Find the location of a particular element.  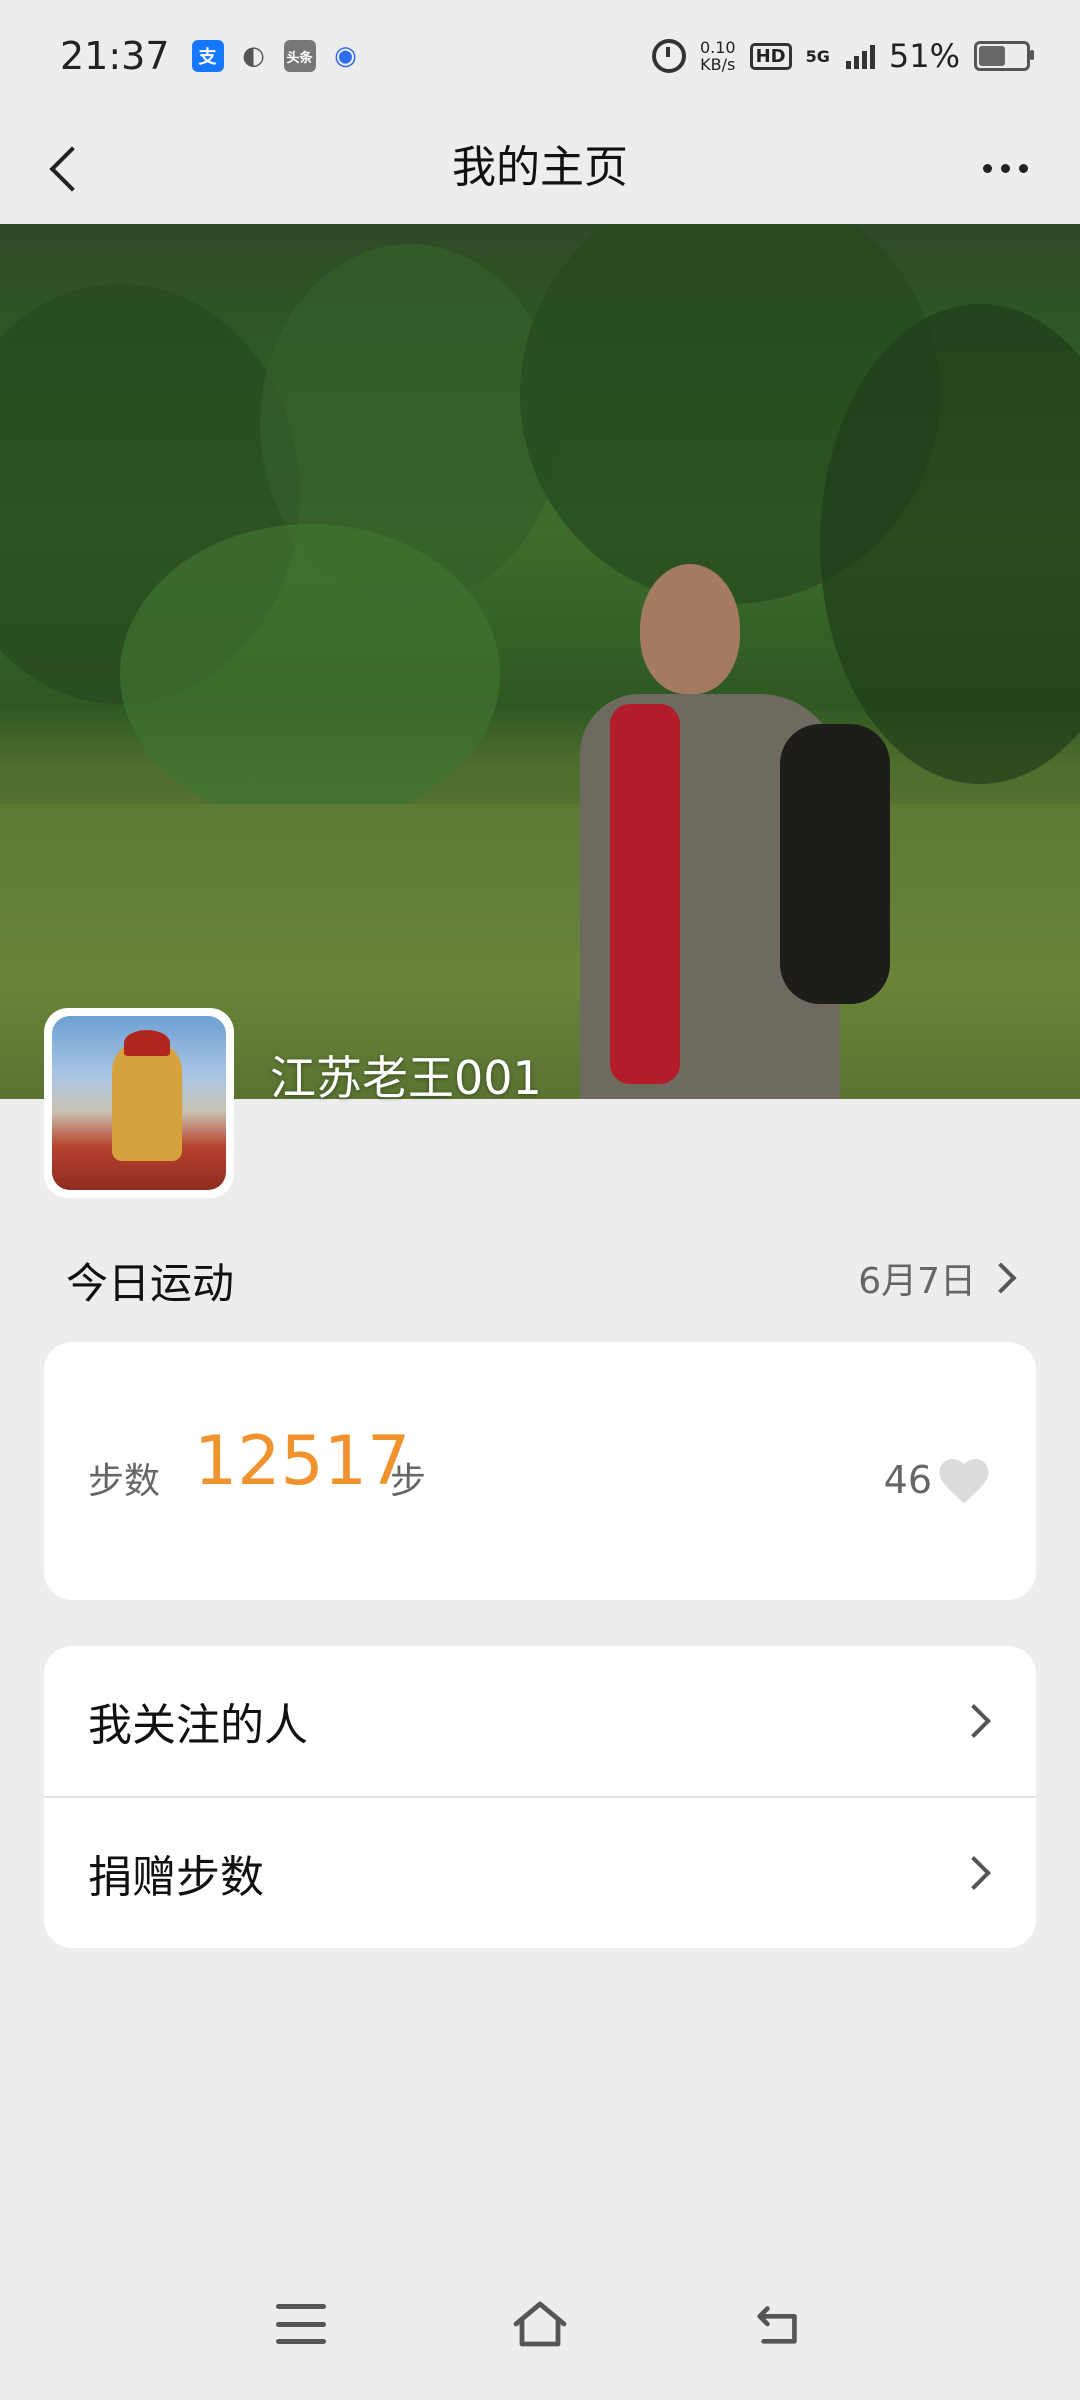

status-bar: 21:37 支 ◐ 头条 ◉ 0.10 KB/s HD 5G 51% is located at coordinates (540, 56).